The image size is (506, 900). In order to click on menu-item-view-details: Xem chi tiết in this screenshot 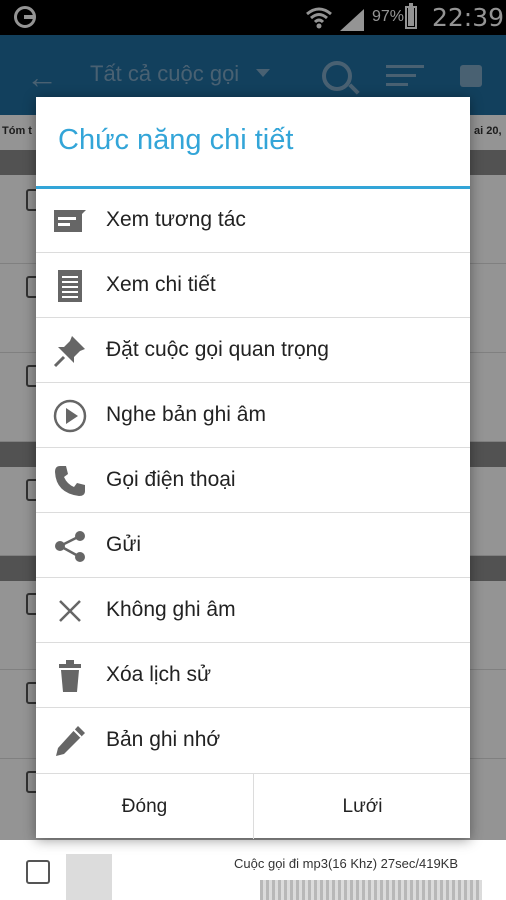, I will do `click(253, 286)`.